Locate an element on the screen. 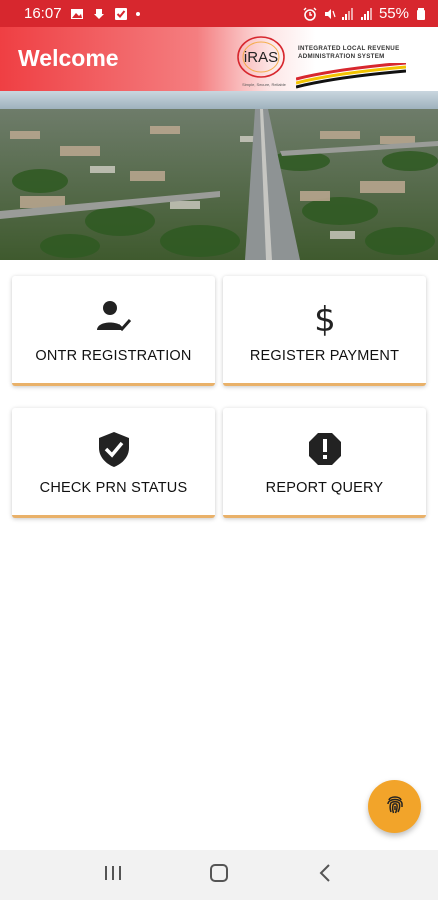 This screenshot has width=438, height=900. card-label: CHECK PRN STATUS is located at coordinates (113, 488).